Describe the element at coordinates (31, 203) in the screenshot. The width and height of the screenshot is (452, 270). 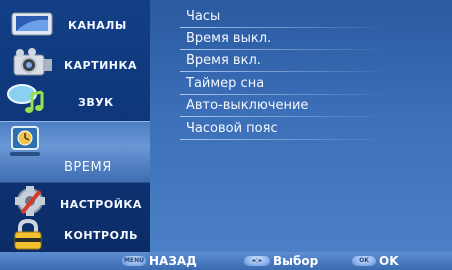
I see `gear-icon` at that location.